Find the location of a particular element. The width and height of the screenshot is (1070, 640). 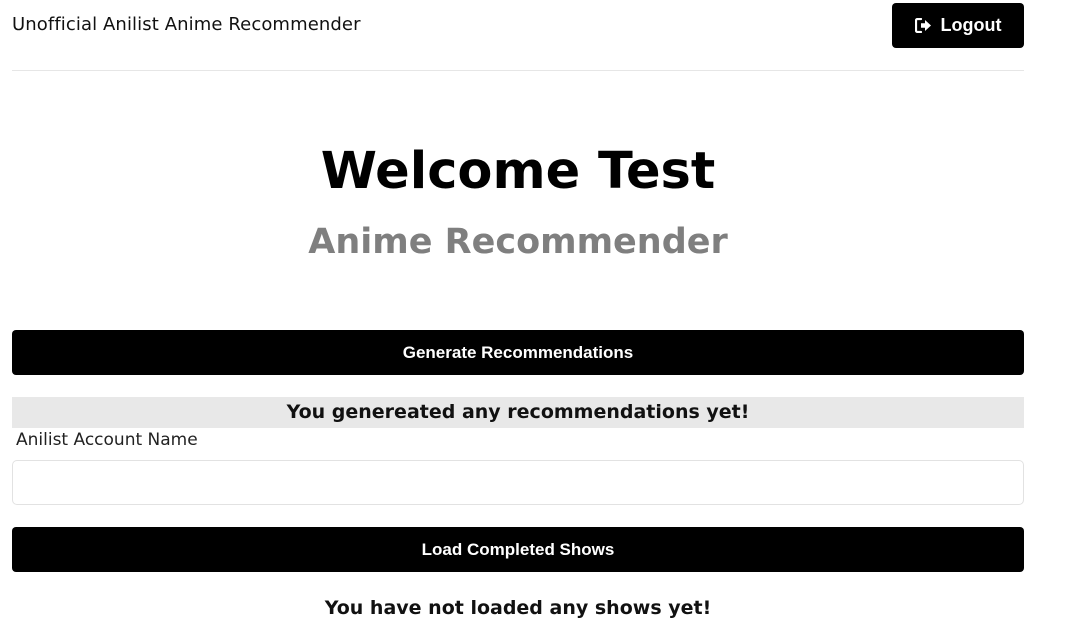

load-completed-shows-button: Load Completed Shows is located at coordinates (518, 549).